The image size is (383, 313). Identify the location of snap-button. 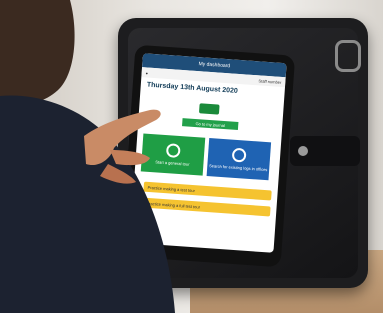
(303, 151).